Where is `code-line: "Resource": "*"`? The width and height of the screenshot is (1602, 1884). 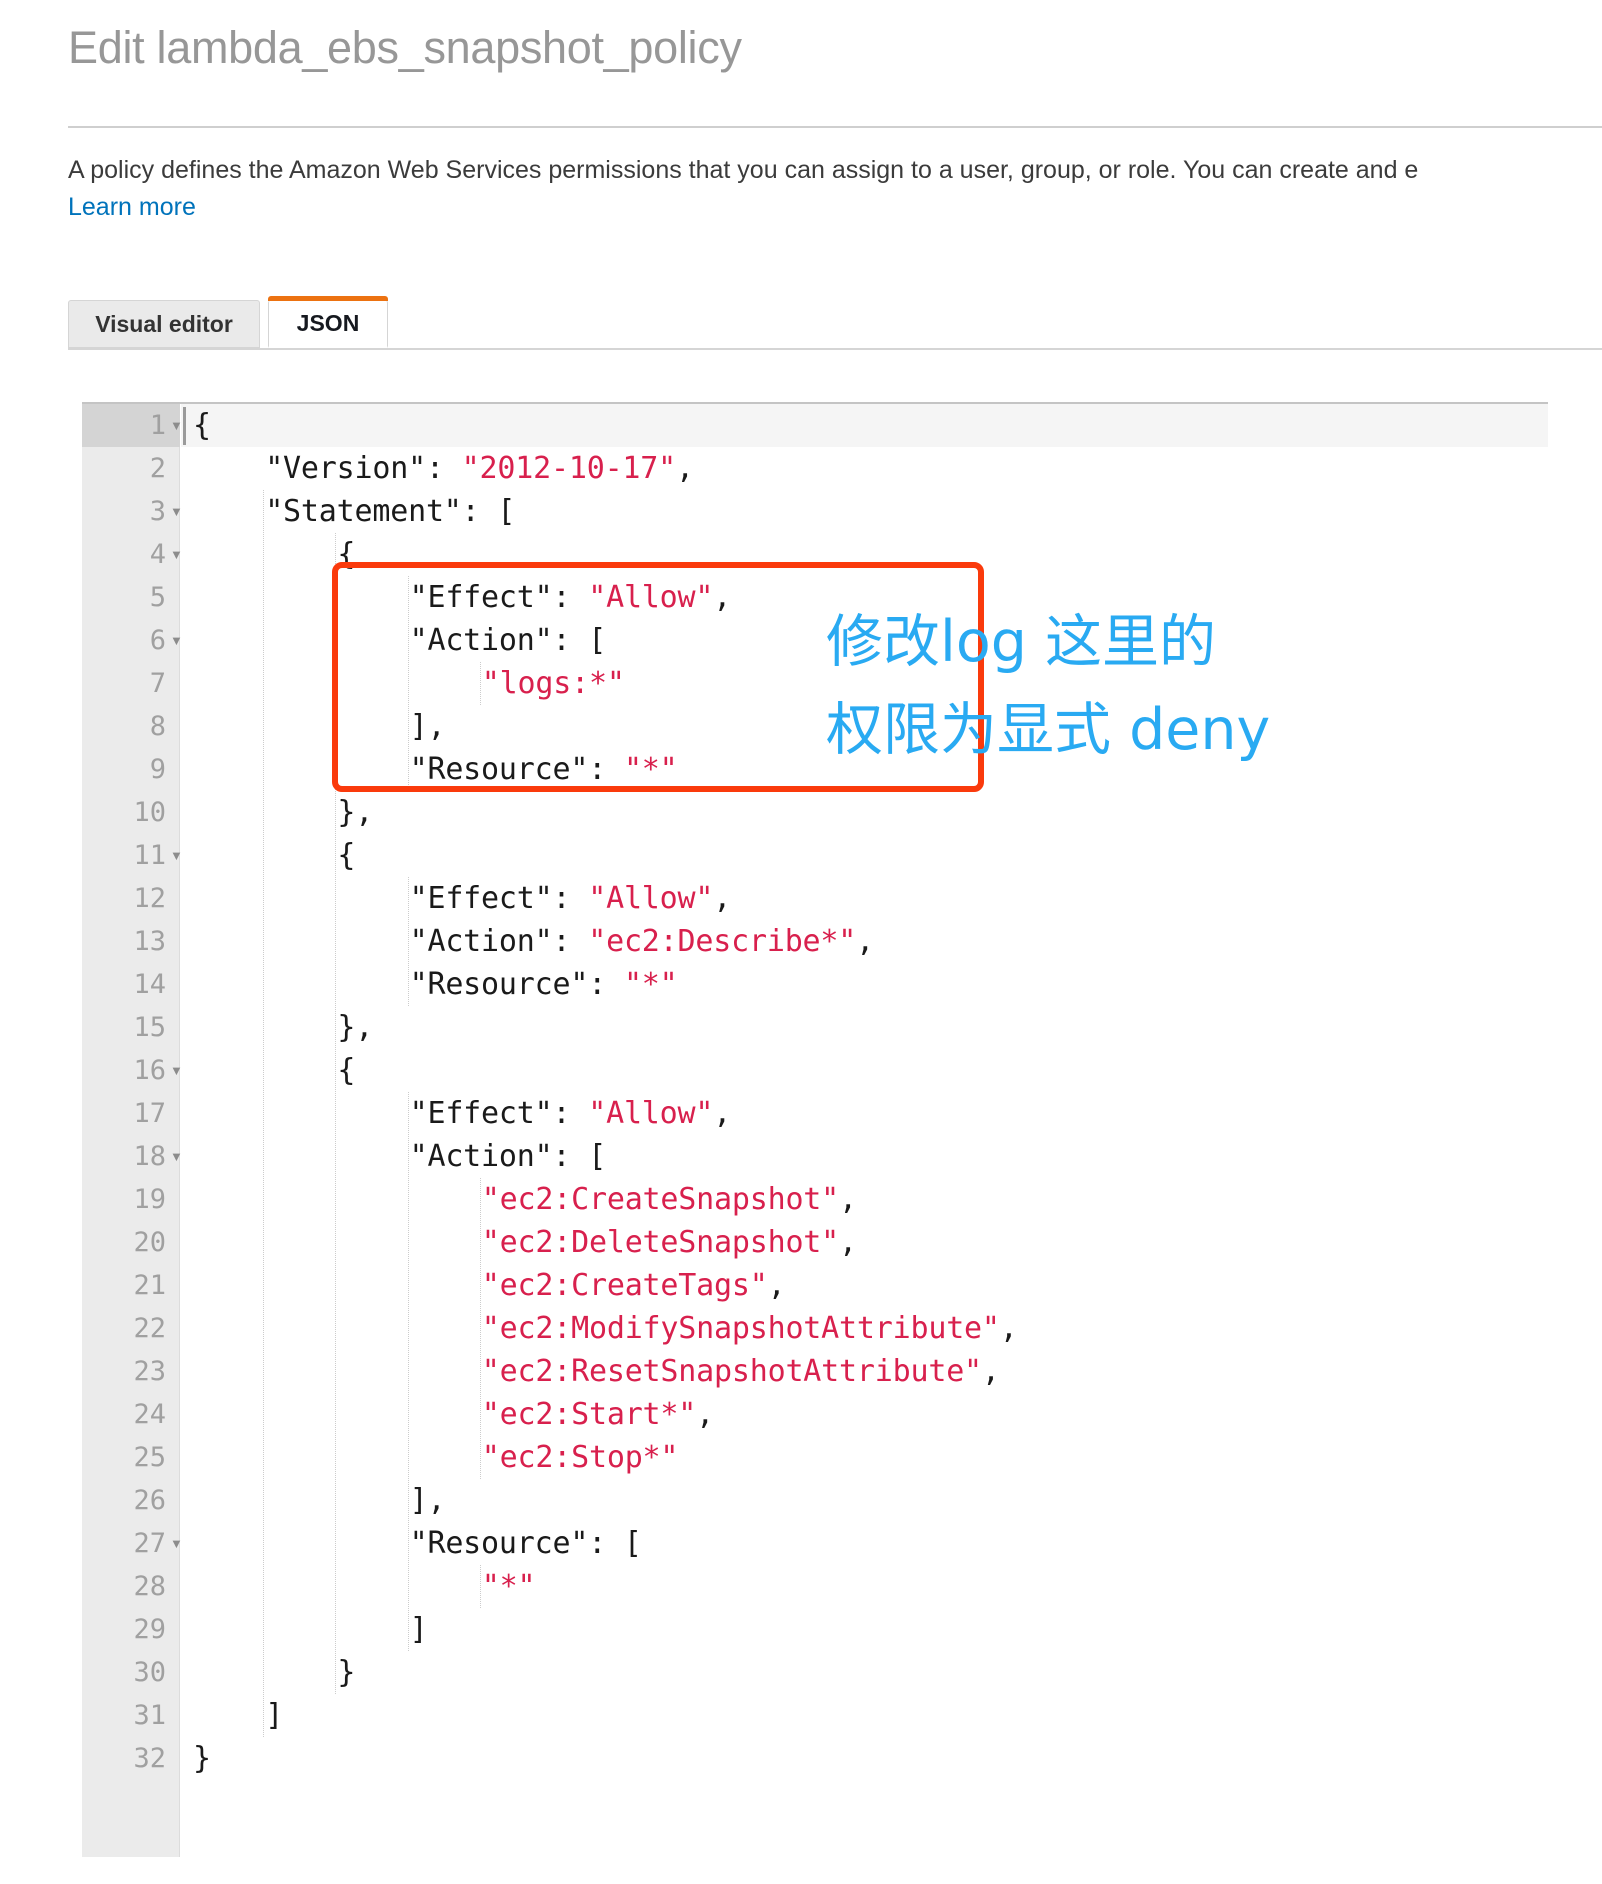
code-line: "Resource": "*" is located at coordinates (544, 984).